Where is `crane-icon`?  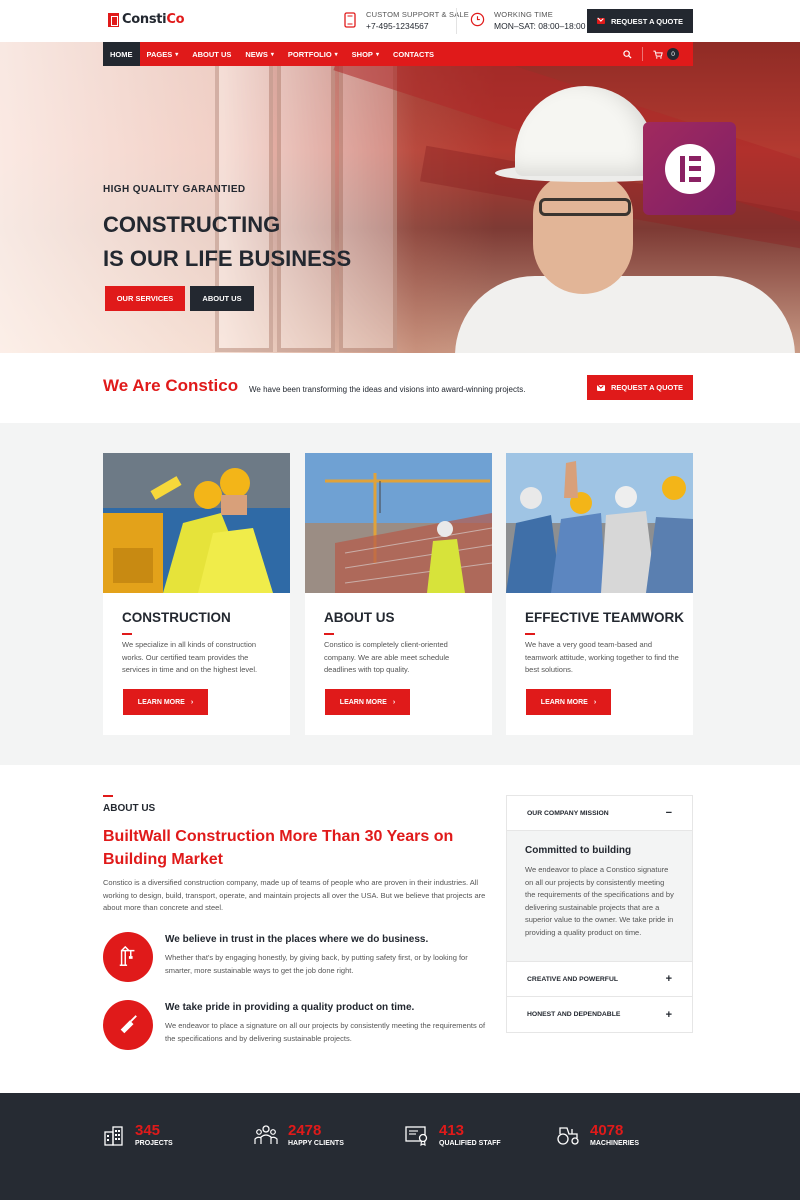 crane-icon is located at coordinates (128, 957).